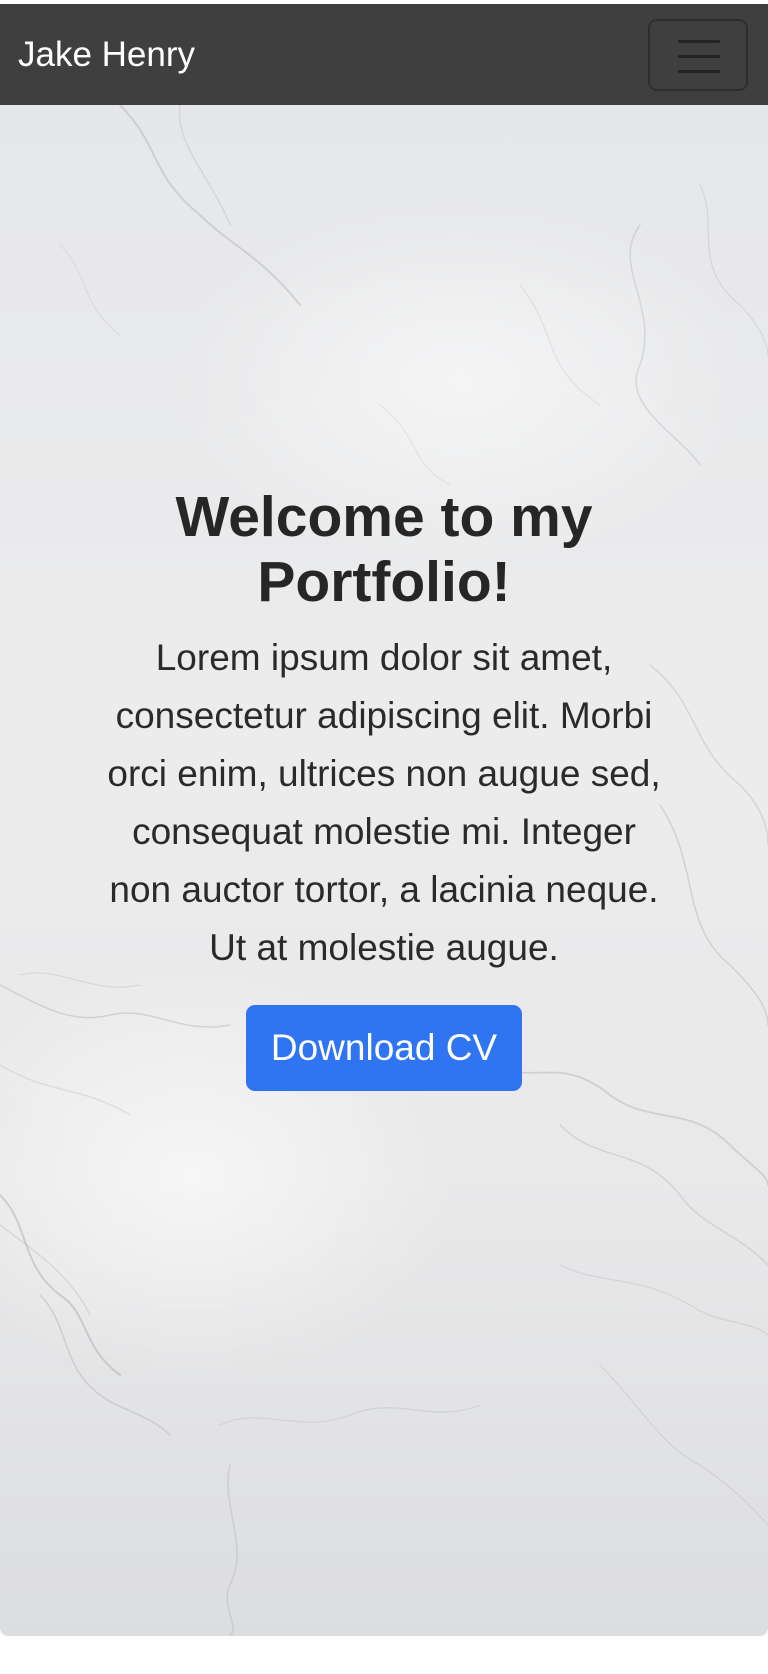 The width and height of the screenshot is (768, 1674). What do you see at coordinates (384, 54) in the screenshot?
I see `top-navbar: Jake Henry` at bounding box center [384, 54].